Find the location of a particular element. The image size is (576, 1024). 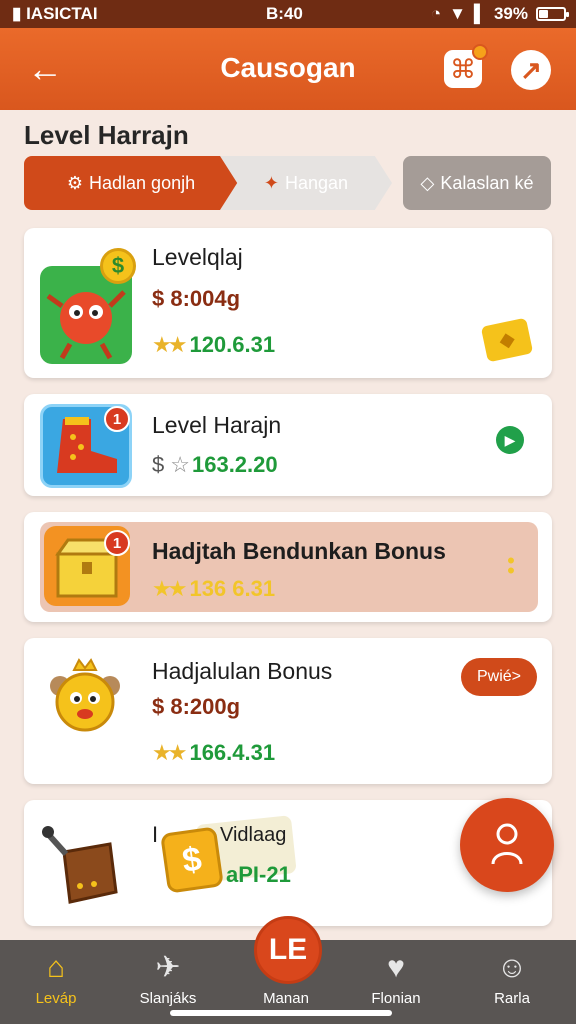

nav-item-rarla: ☺ Rarla is located at coordinates (512, 985).